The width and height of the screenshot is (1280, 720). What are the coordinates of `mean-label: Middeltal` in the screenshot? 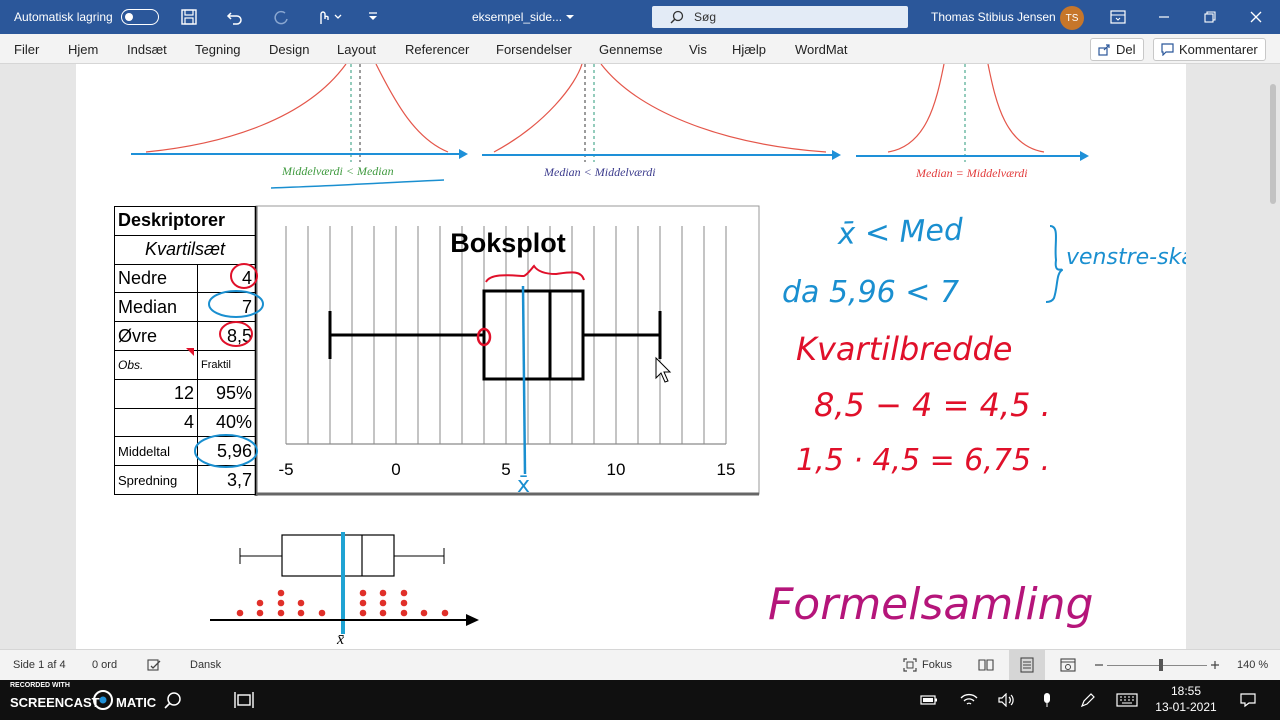 It's located at (156, 451).